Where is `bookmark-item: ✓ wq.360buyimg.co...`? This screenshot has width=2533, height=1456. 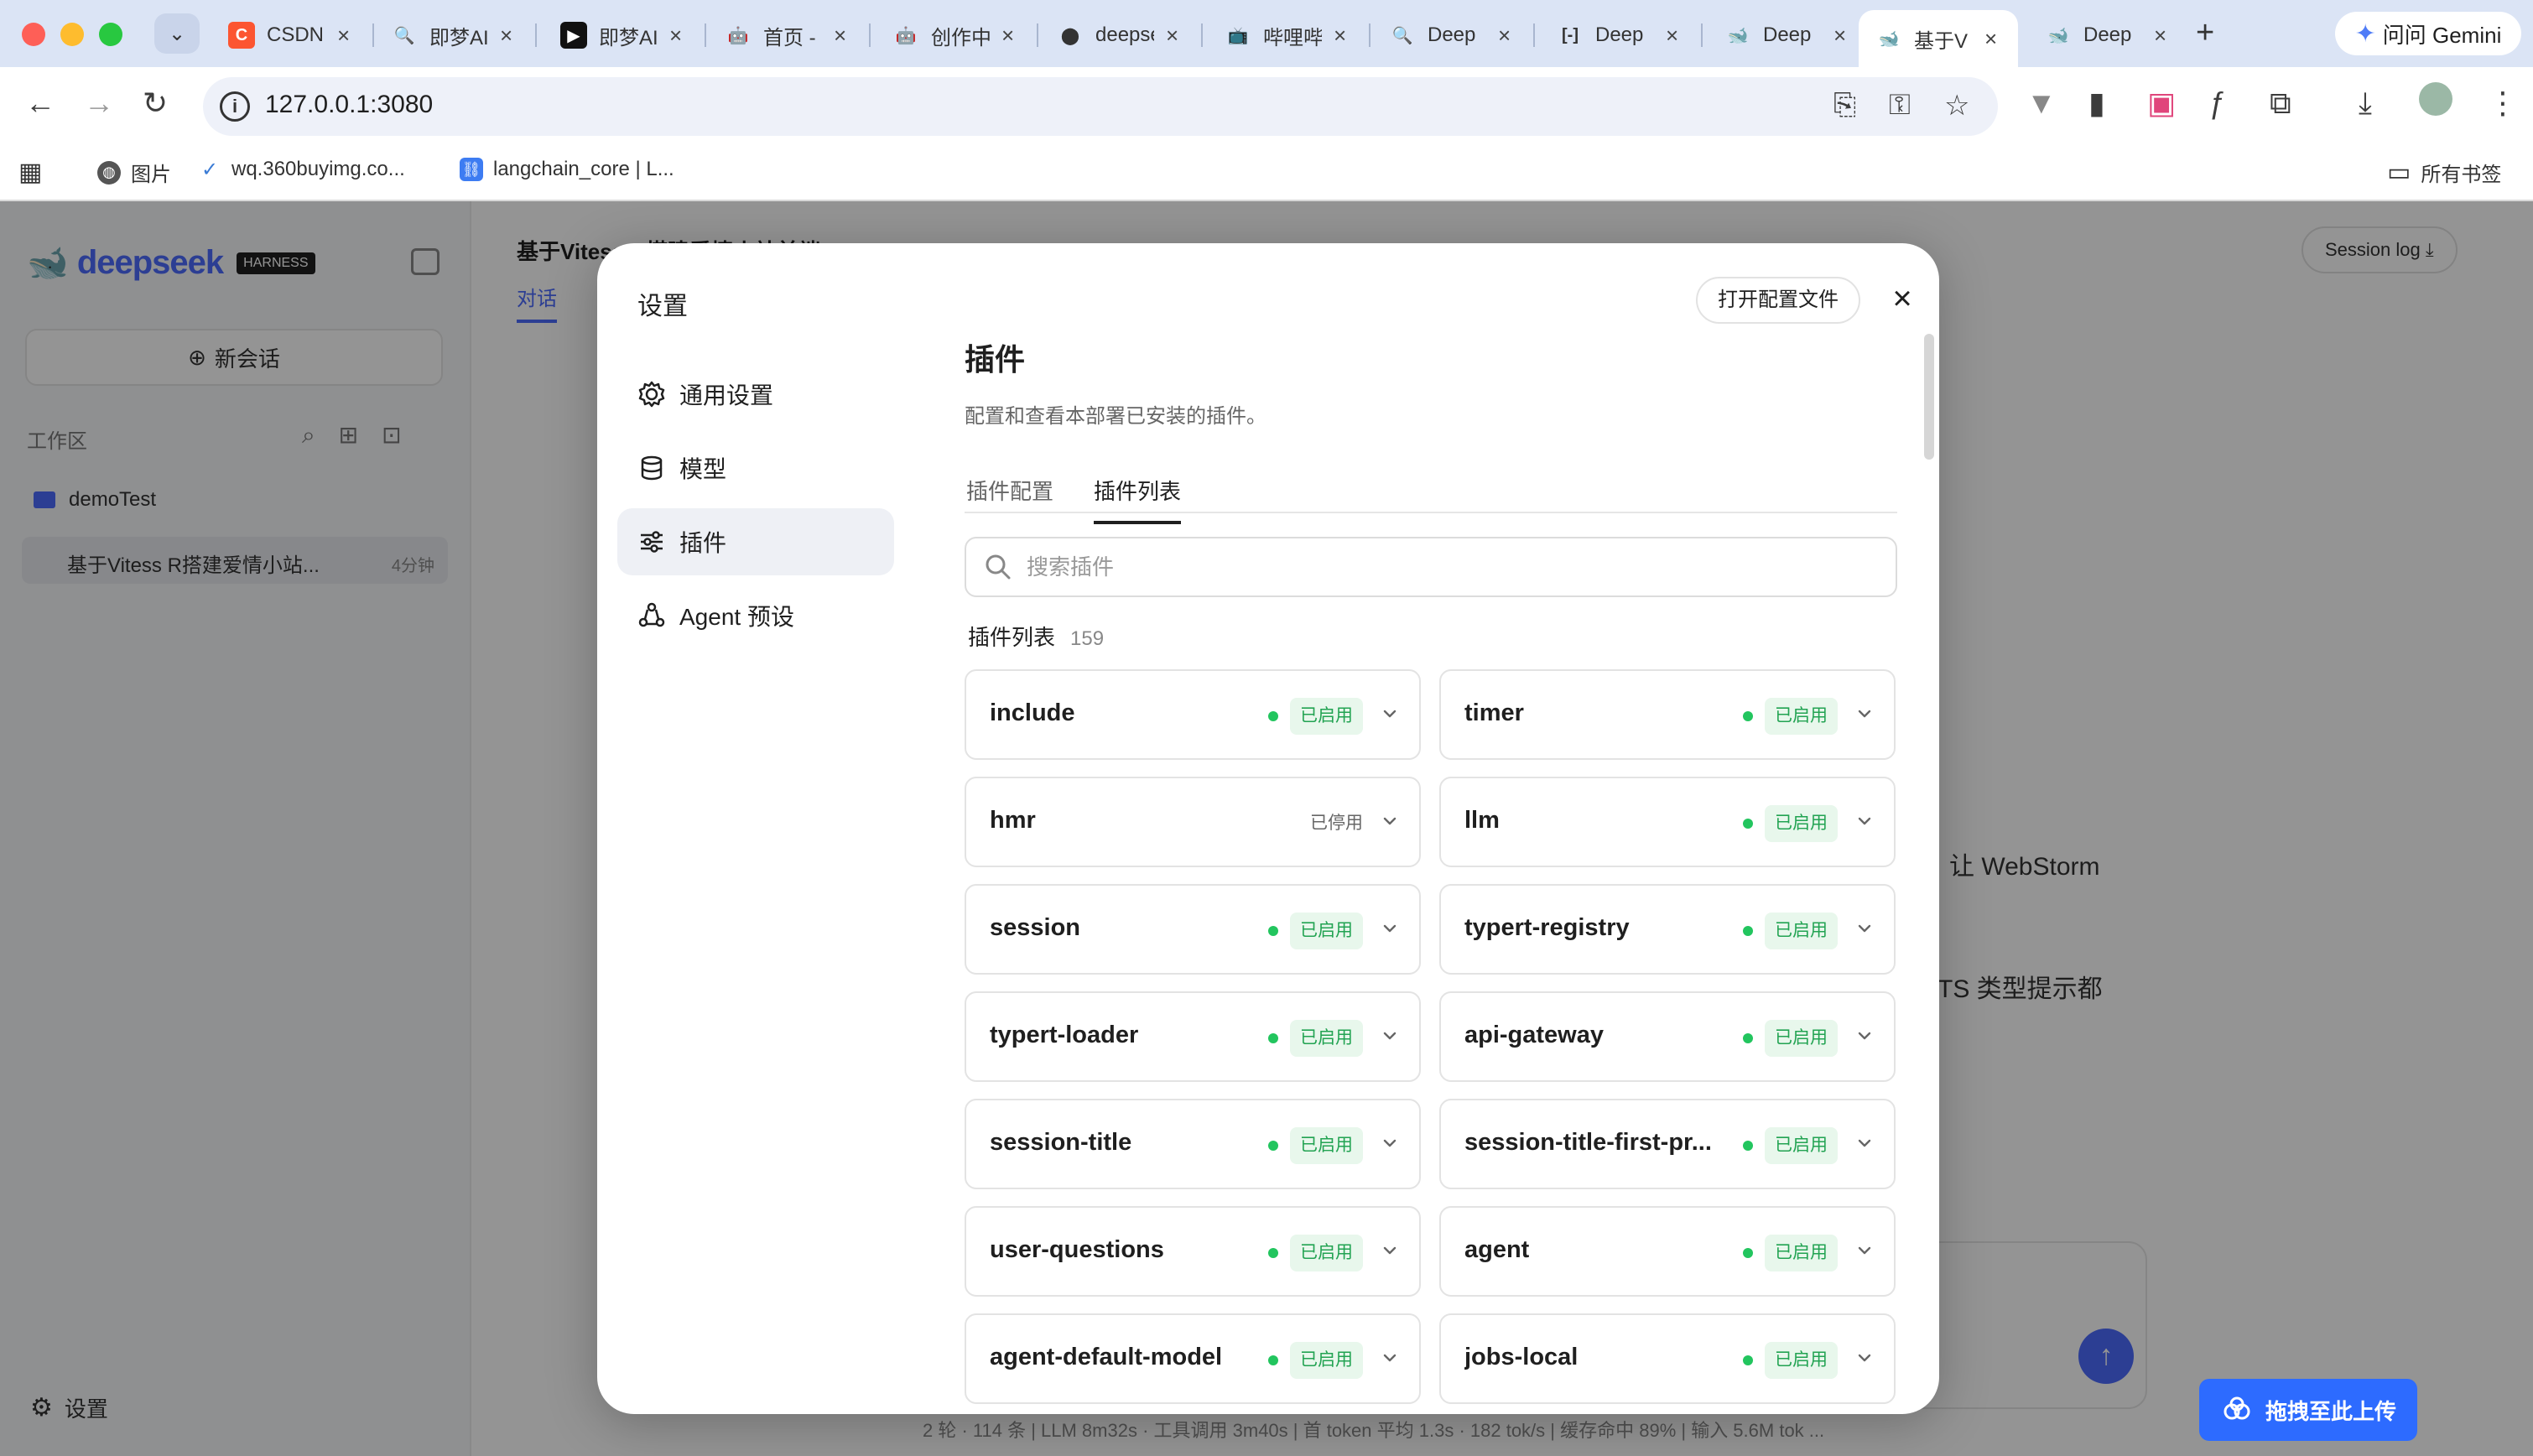
bookmark-item: ✓ wq.360buyimg.co... is located at coordinates (301, 169).